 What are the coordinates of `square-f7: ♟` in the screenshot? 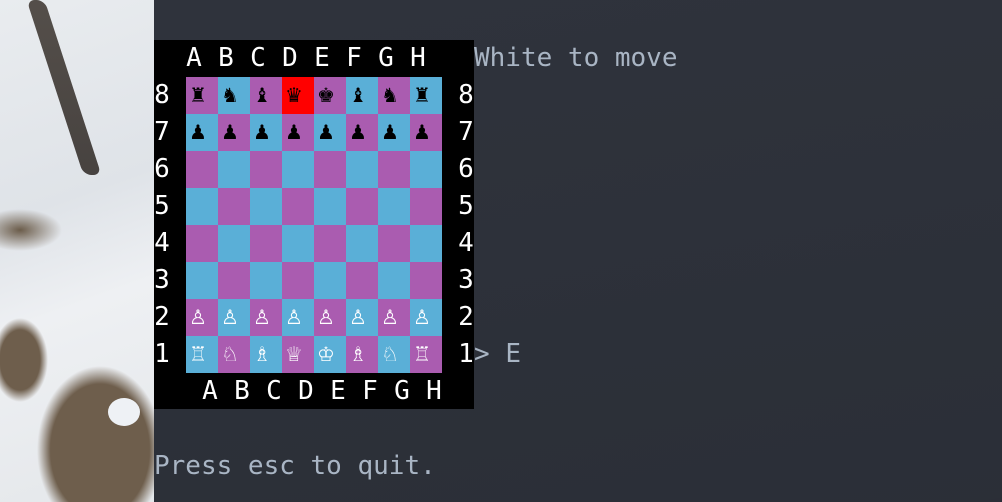 It's located at (362, 132).